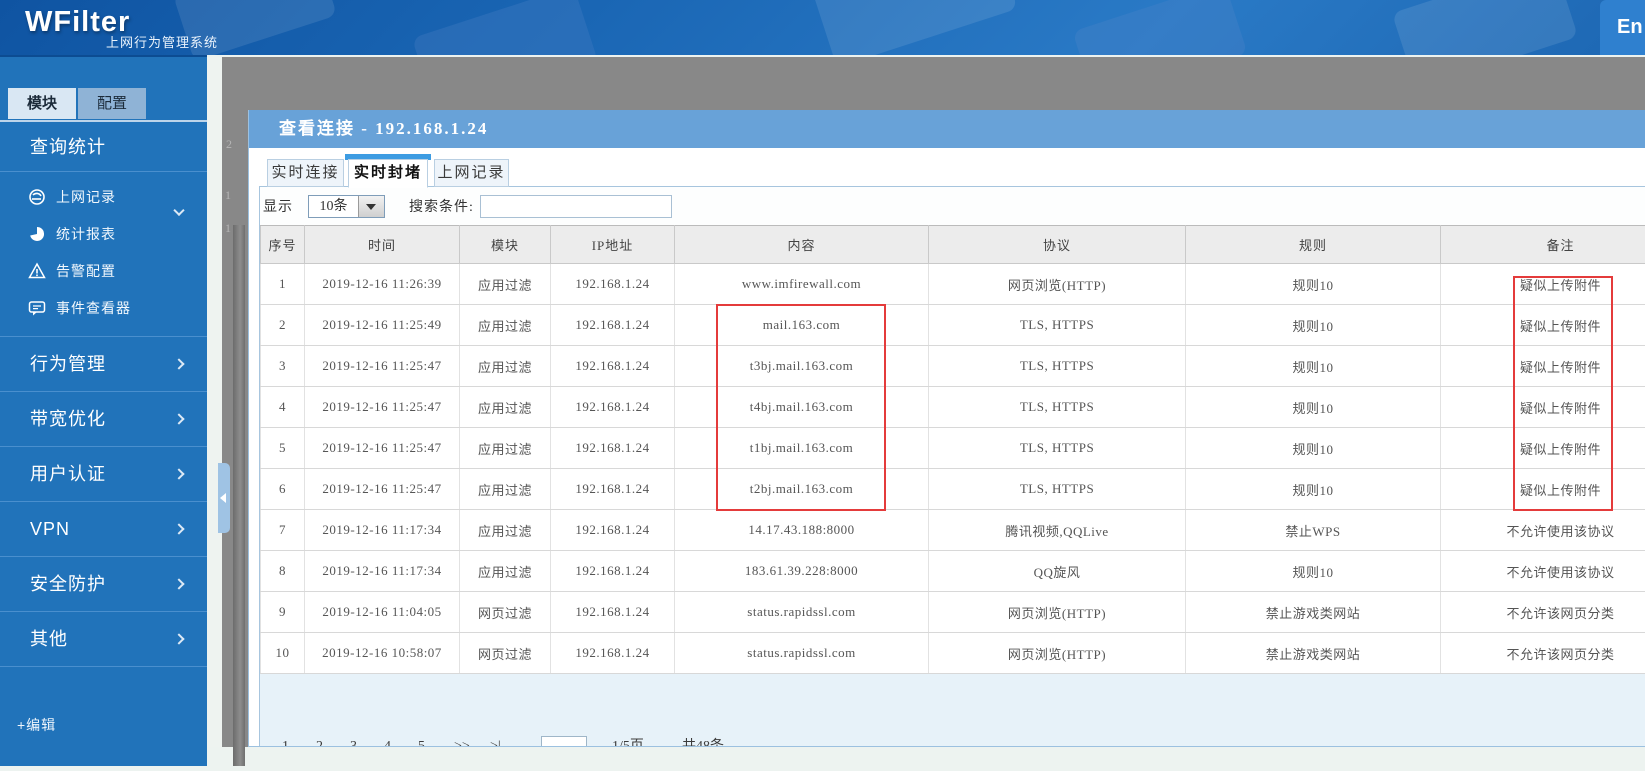 The image size is (1645, 771). What do you see at coordinates (239, 495) in the screenshot?
I see `background-scrollbar` at bounding box center [239, 495].